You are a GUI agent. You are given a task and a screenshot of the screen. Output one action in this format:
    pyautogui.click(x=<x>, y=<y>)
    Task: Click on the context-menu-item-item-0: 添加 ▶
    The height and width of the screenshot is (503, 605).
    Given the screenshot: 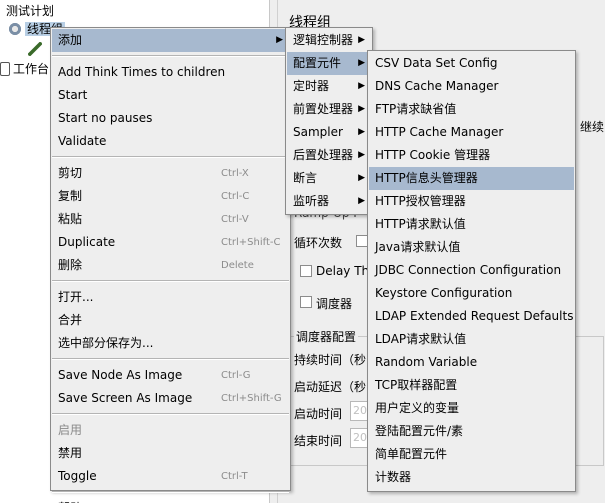 What is the action you would take?
    pyautogui.click(x=170, y=40)
    